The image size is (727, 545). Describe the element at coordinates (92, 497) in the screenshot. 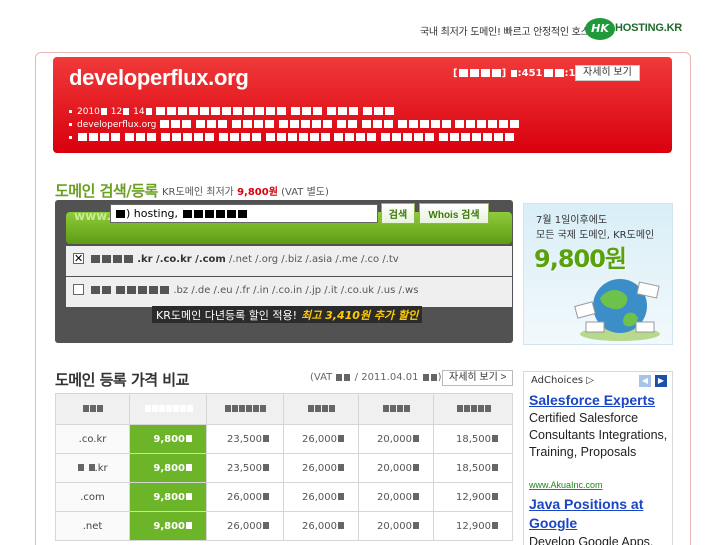

I see `row-tld: .com` at that location.